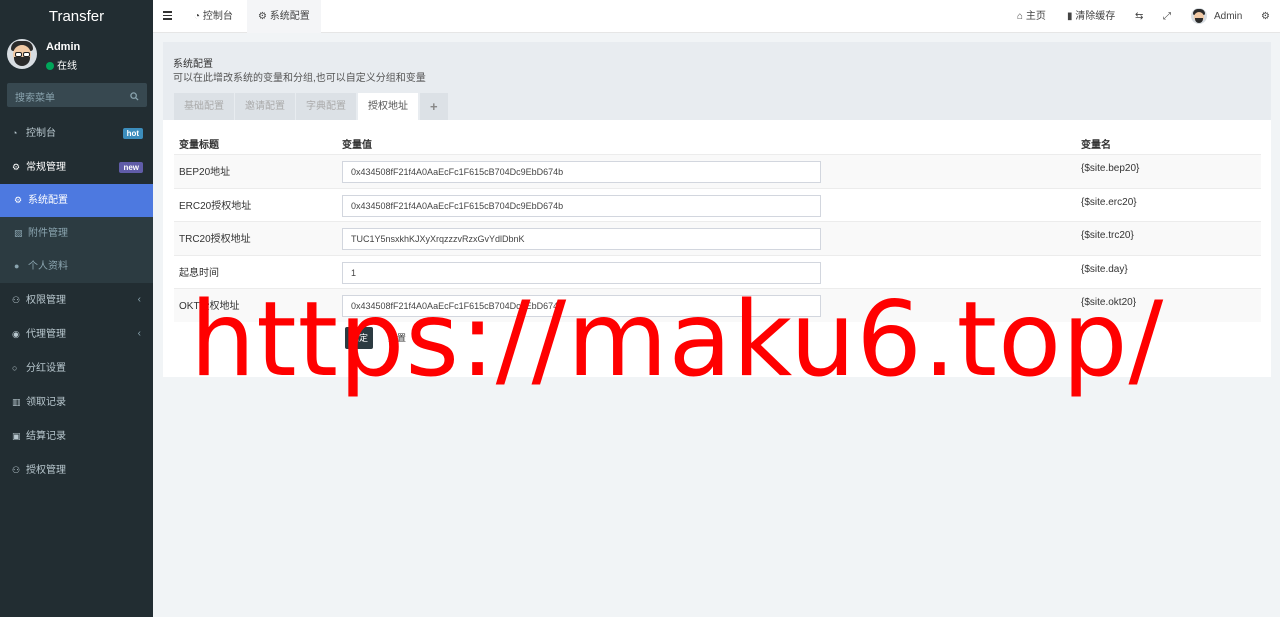 The width and height of the screenshot is (1280, 617). What do you see at coordinates (61, 64) in the screenshot?
I see `user-status: 在线` at bounding box center [61, 64].